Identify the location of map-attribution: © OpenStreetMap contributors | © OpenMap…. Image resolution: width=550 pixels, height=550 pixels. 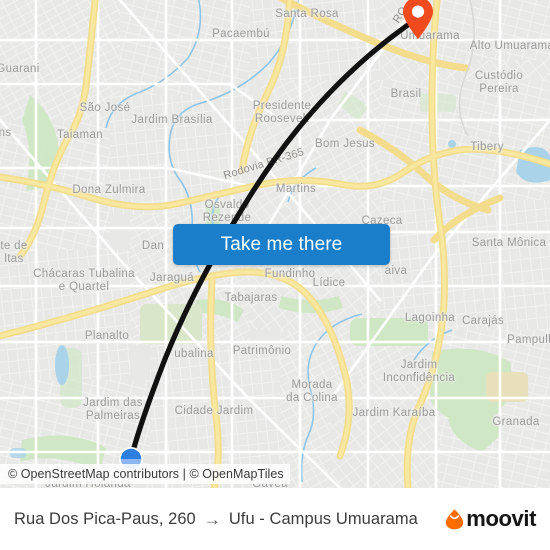
(145, 474).